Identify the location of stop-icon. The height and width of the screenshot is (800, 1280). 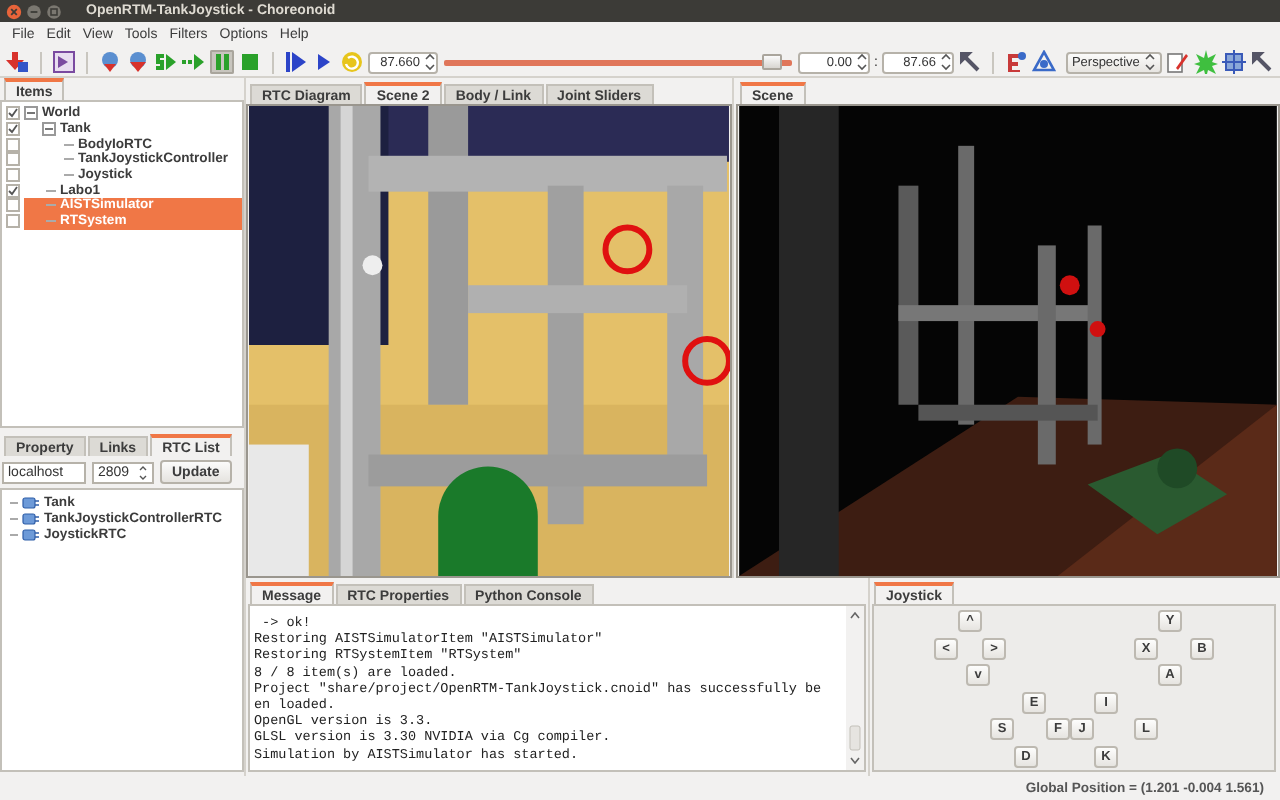
(250, 62).